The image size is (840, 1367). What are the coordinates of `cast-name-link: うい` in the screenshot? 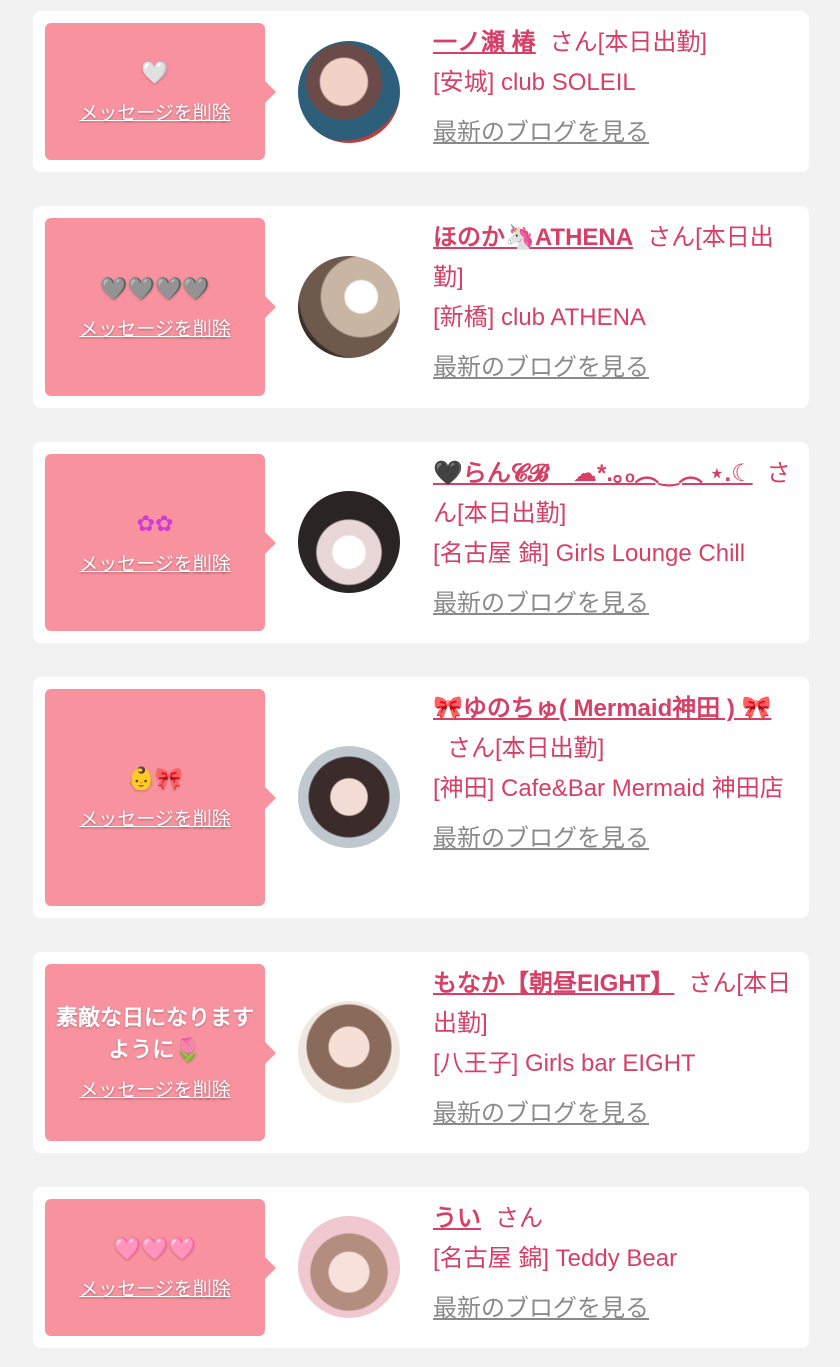 It's located at (457, 1218).